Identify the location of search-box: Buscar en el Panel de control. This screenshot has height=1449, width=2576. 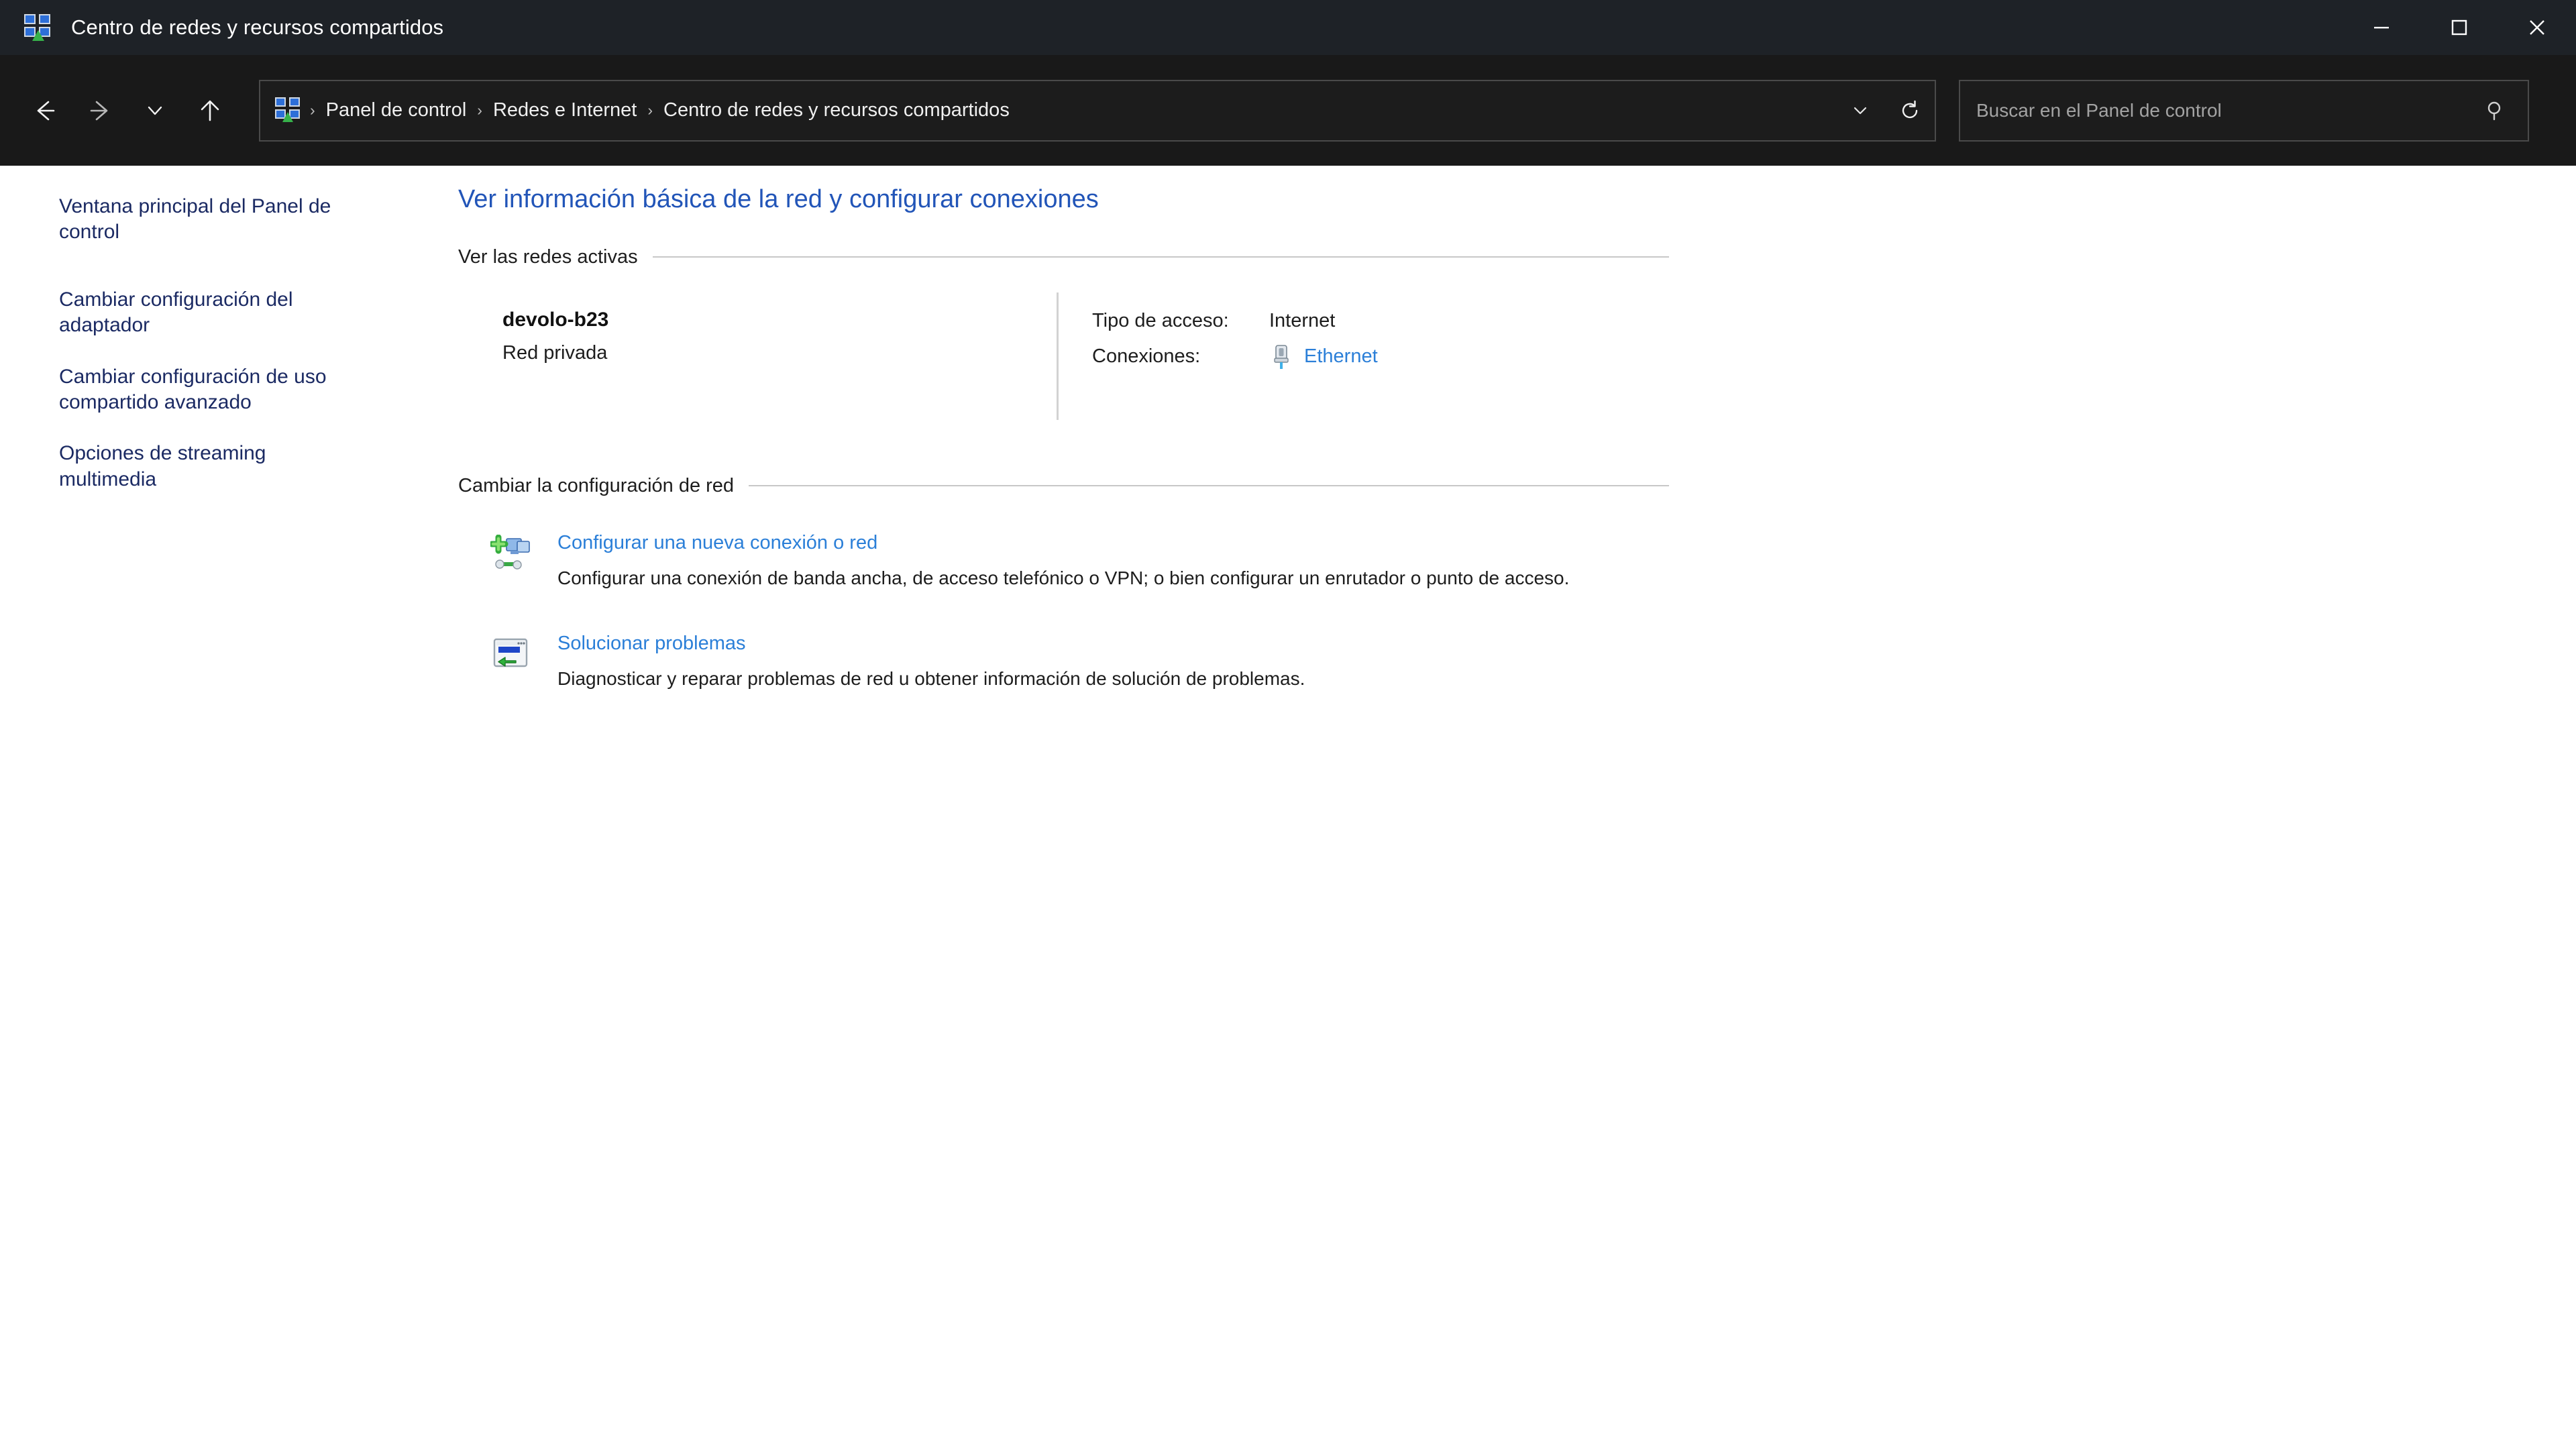
(2244, 110).